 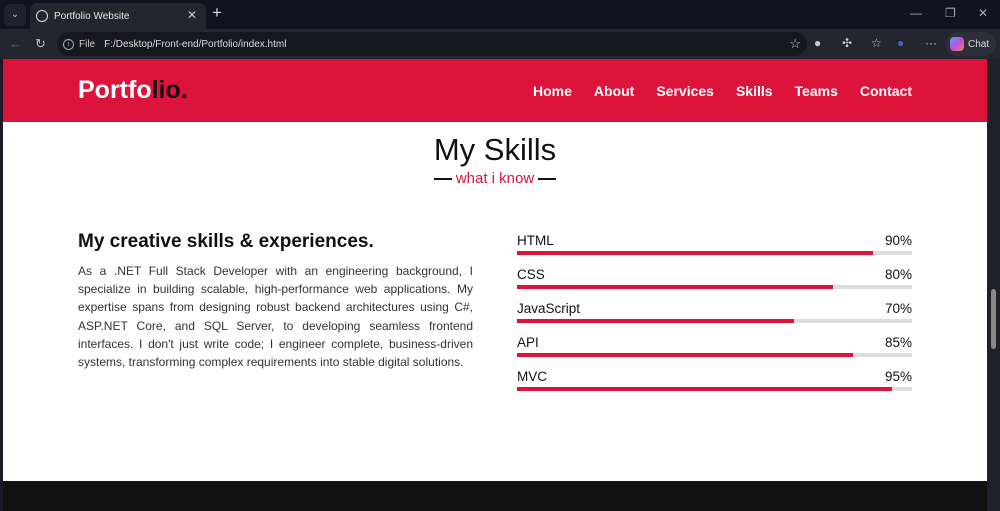 What do you see at coordinates (817, 43) in the screenshot?
I see `extension-avatar-icon: ●` at bounding box center [817, 43].